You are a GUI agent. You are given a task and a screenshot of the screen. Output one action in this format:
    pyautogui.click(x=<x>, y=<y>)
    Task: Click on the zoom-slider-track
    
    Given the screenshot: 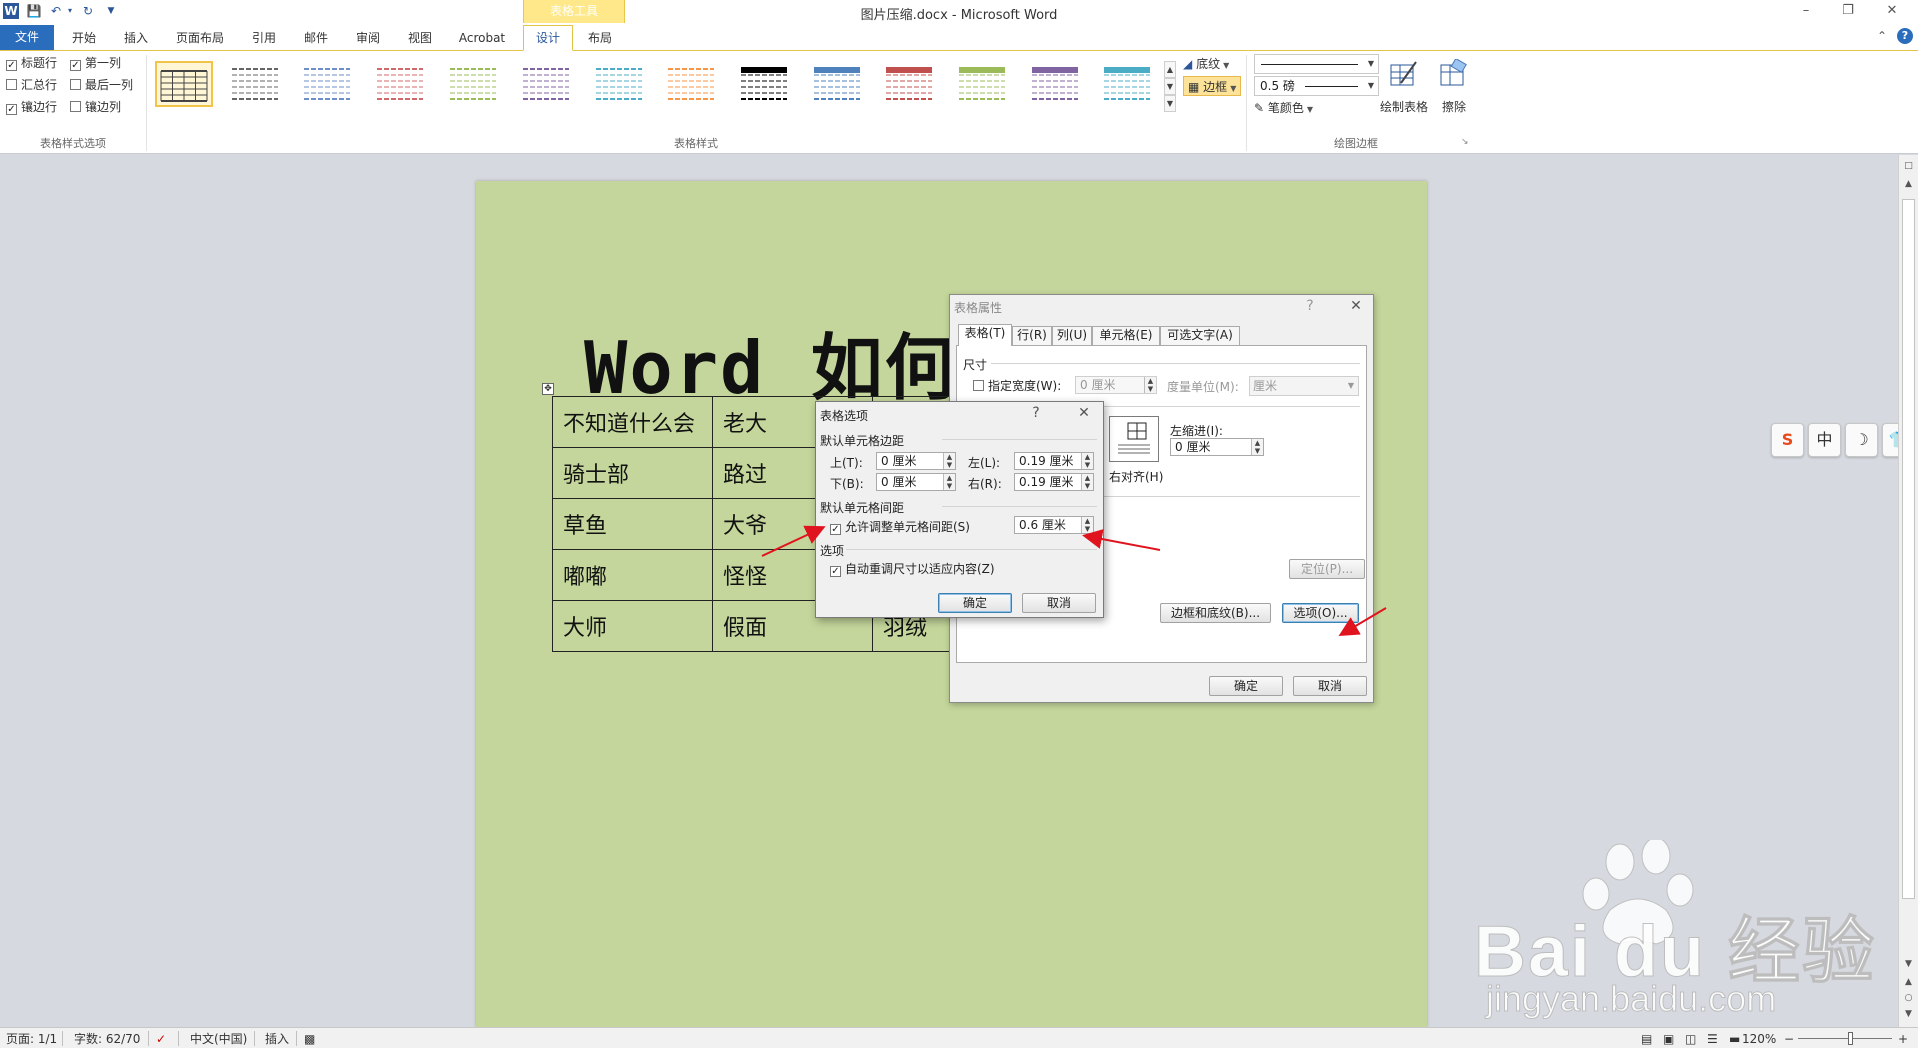 What is the action you would take?
    pyautogui.click(x=1845, y=1038)
    